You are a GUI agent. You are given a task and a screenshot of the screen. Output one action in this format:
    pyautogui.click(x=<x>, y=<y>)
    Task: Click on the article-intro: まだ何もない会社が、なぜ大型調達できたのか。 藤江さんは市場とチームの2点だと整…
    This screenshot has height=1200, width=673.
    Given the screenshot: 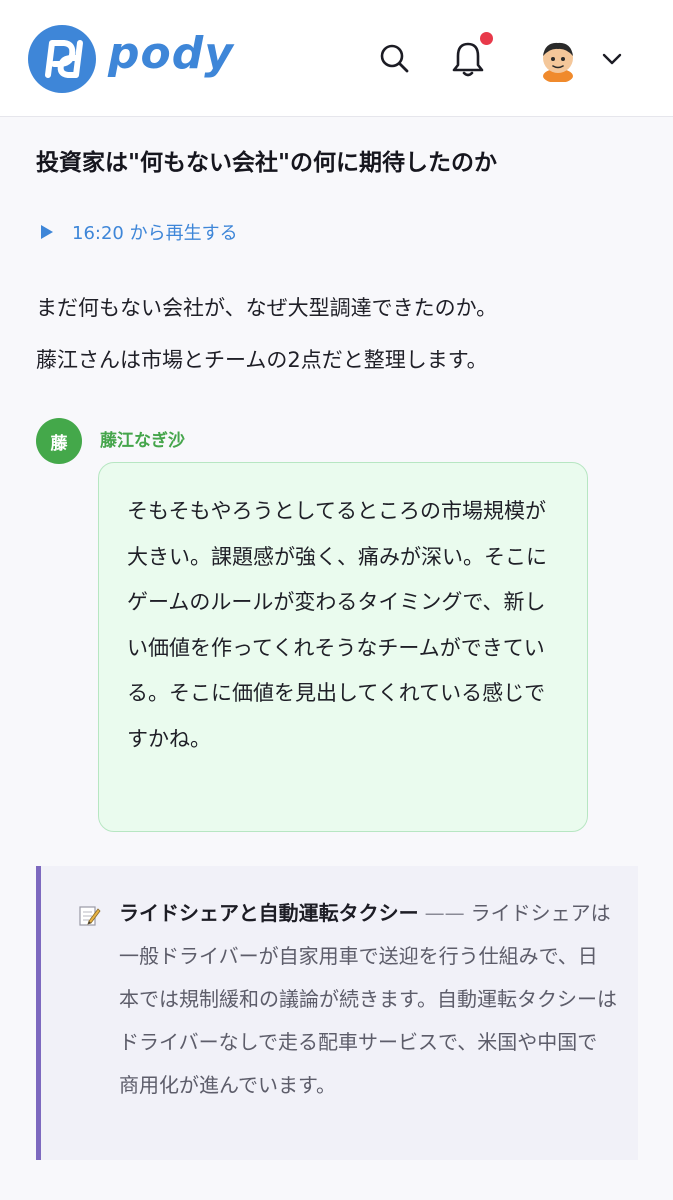 What is the action you would take?
    pyautogui.click(x=342, y=334)
    